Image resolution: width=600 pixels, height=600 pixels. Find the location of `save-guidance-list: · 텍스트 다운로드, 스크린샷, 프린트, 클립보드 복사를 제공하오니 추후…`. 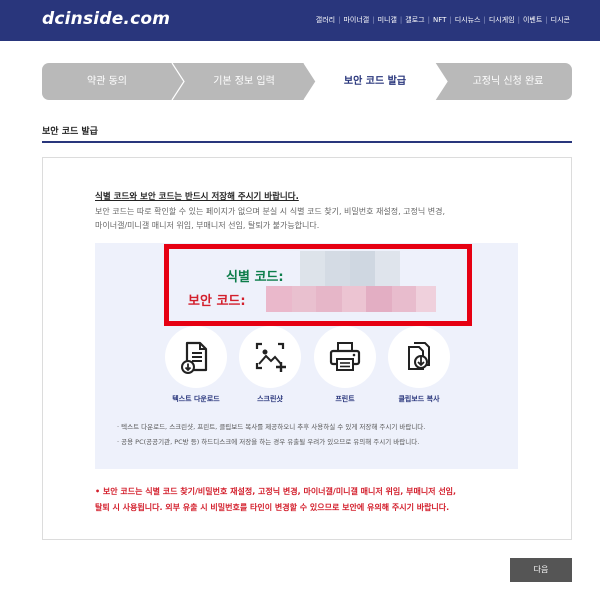

save-guidance-list: · 텍스트 다운로드, 스크린샷, 프린트, 클립보드 복사를 제공하오니 추후… is located at coordinates (314, 435).